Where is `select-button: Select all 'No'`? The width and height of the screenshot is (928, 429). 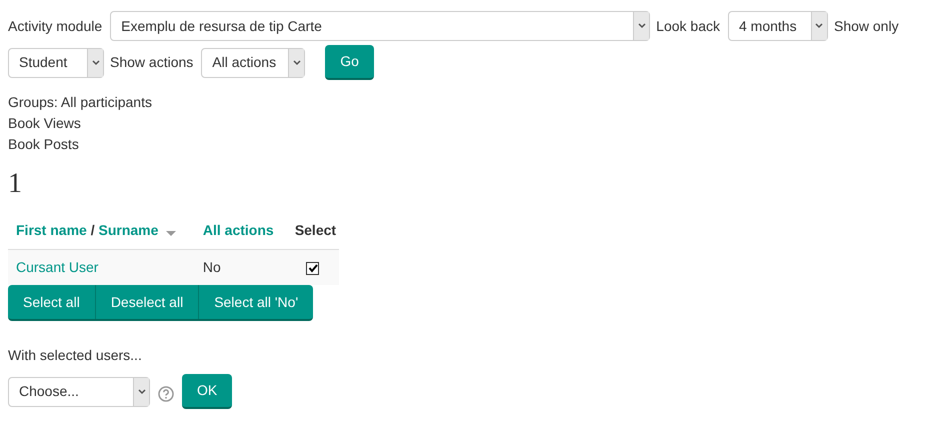
select-button: Select all 'No' is located at coordinates (256, 302).